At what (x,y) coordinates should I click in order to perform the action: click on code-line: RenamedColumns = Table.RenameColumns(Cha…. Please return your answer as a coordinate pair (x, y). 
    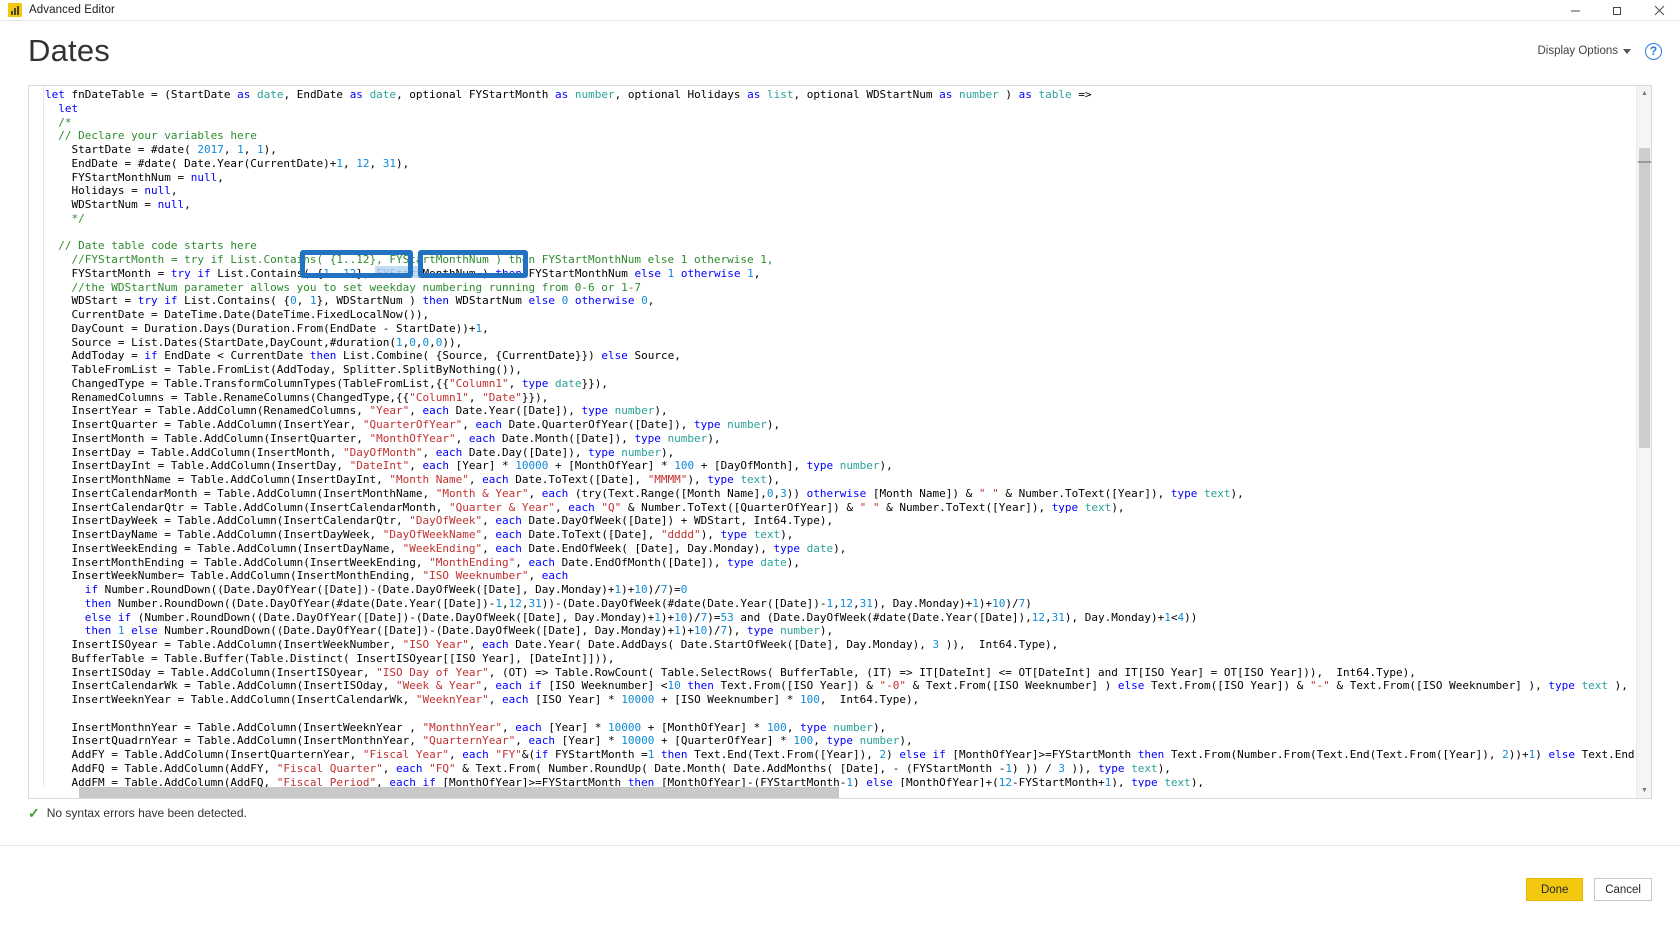
    Looking at the image, I should click on (297, 397).